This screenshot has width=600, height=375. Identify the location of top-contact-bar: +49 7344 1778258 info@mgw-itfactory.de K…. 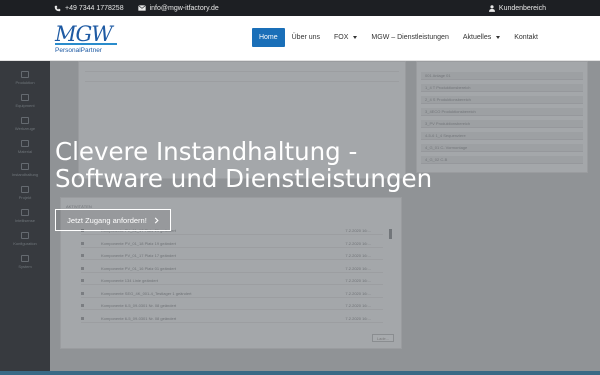
(300, 8).